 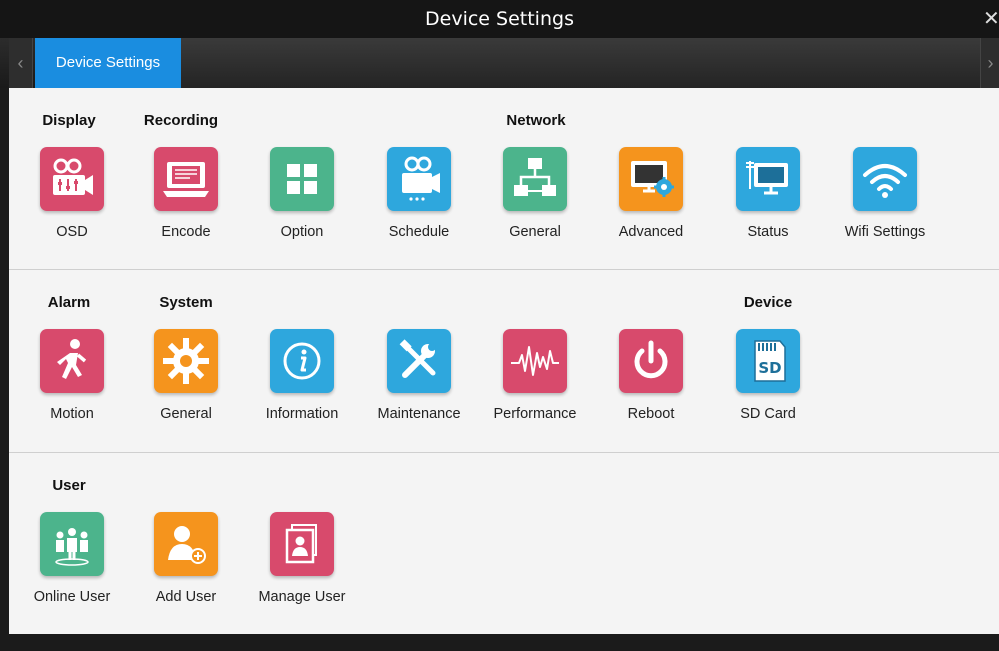 What do you see at coordinates (651, 361) in the screenshot?
I see `power-icon` at bounding box center [651, 361].